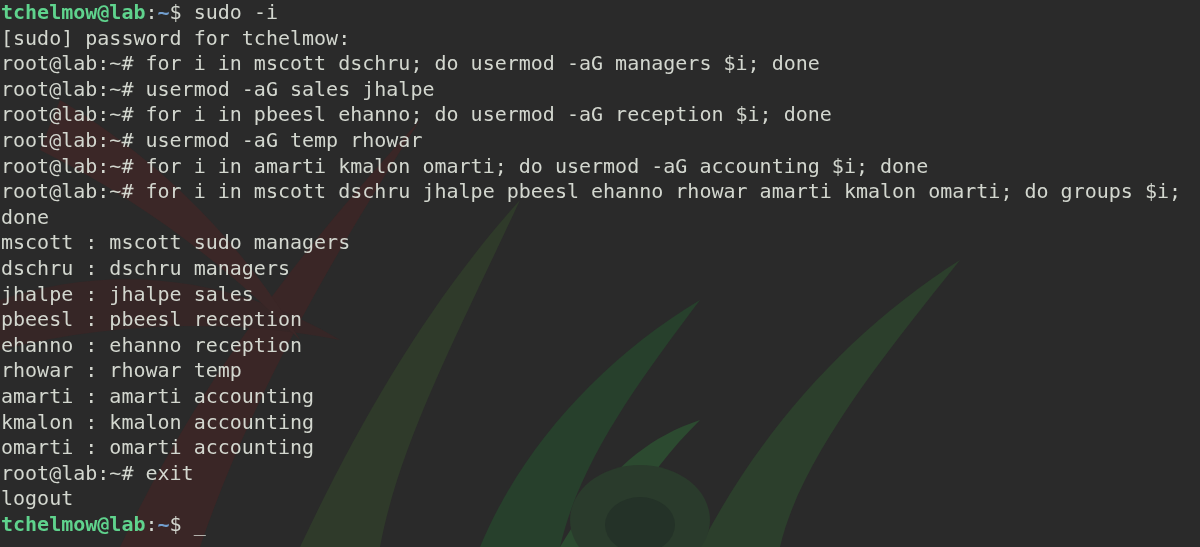 This screenshot has height=547, width=1200. Describe the element at coordinates (38, 499) in the screenshot. I see `output-line: logout` at that location.